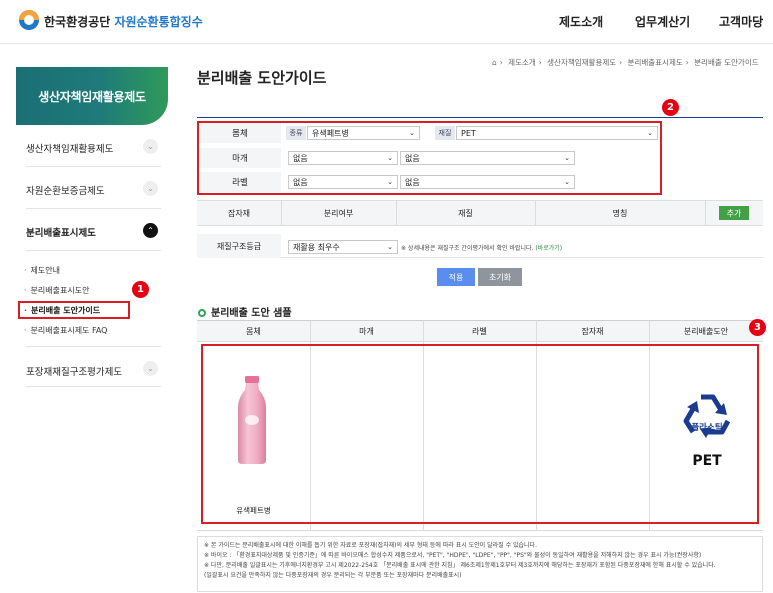 This screenshot has width=773, height=593. What do you see at coordinates (61, 232) in the screenshot?
I see `sidebar-item-separation: 분리배출표시제도` at bounding box center [61, 232].